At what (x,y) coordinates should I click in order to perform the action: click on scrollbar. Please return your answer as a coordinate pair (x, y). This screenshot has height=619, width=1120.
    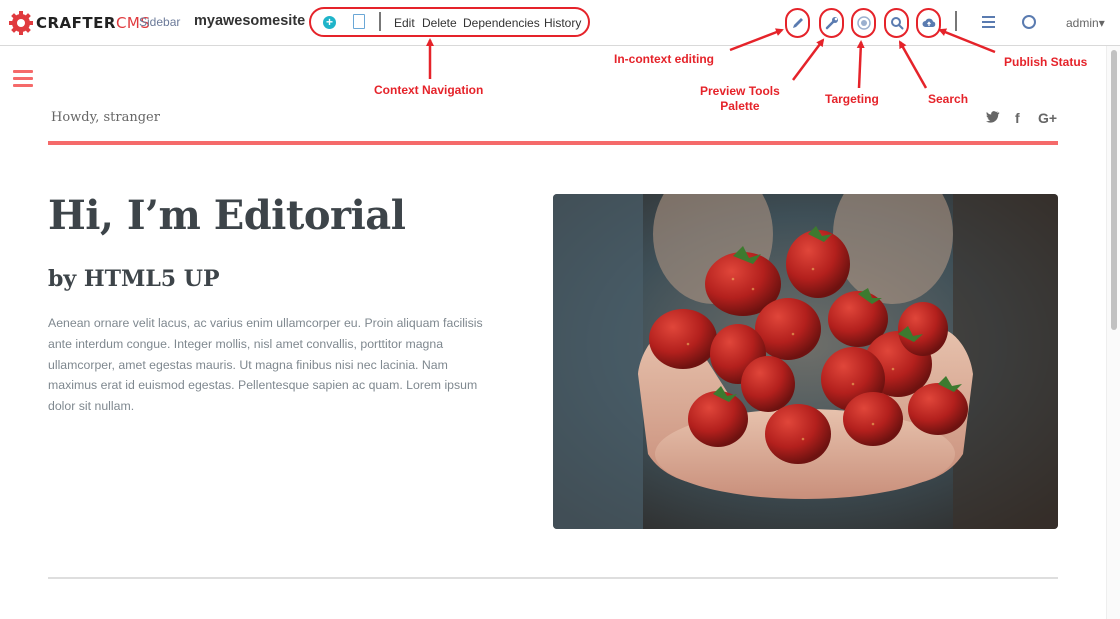
    Looking at the image, I should click on (1113, 332).